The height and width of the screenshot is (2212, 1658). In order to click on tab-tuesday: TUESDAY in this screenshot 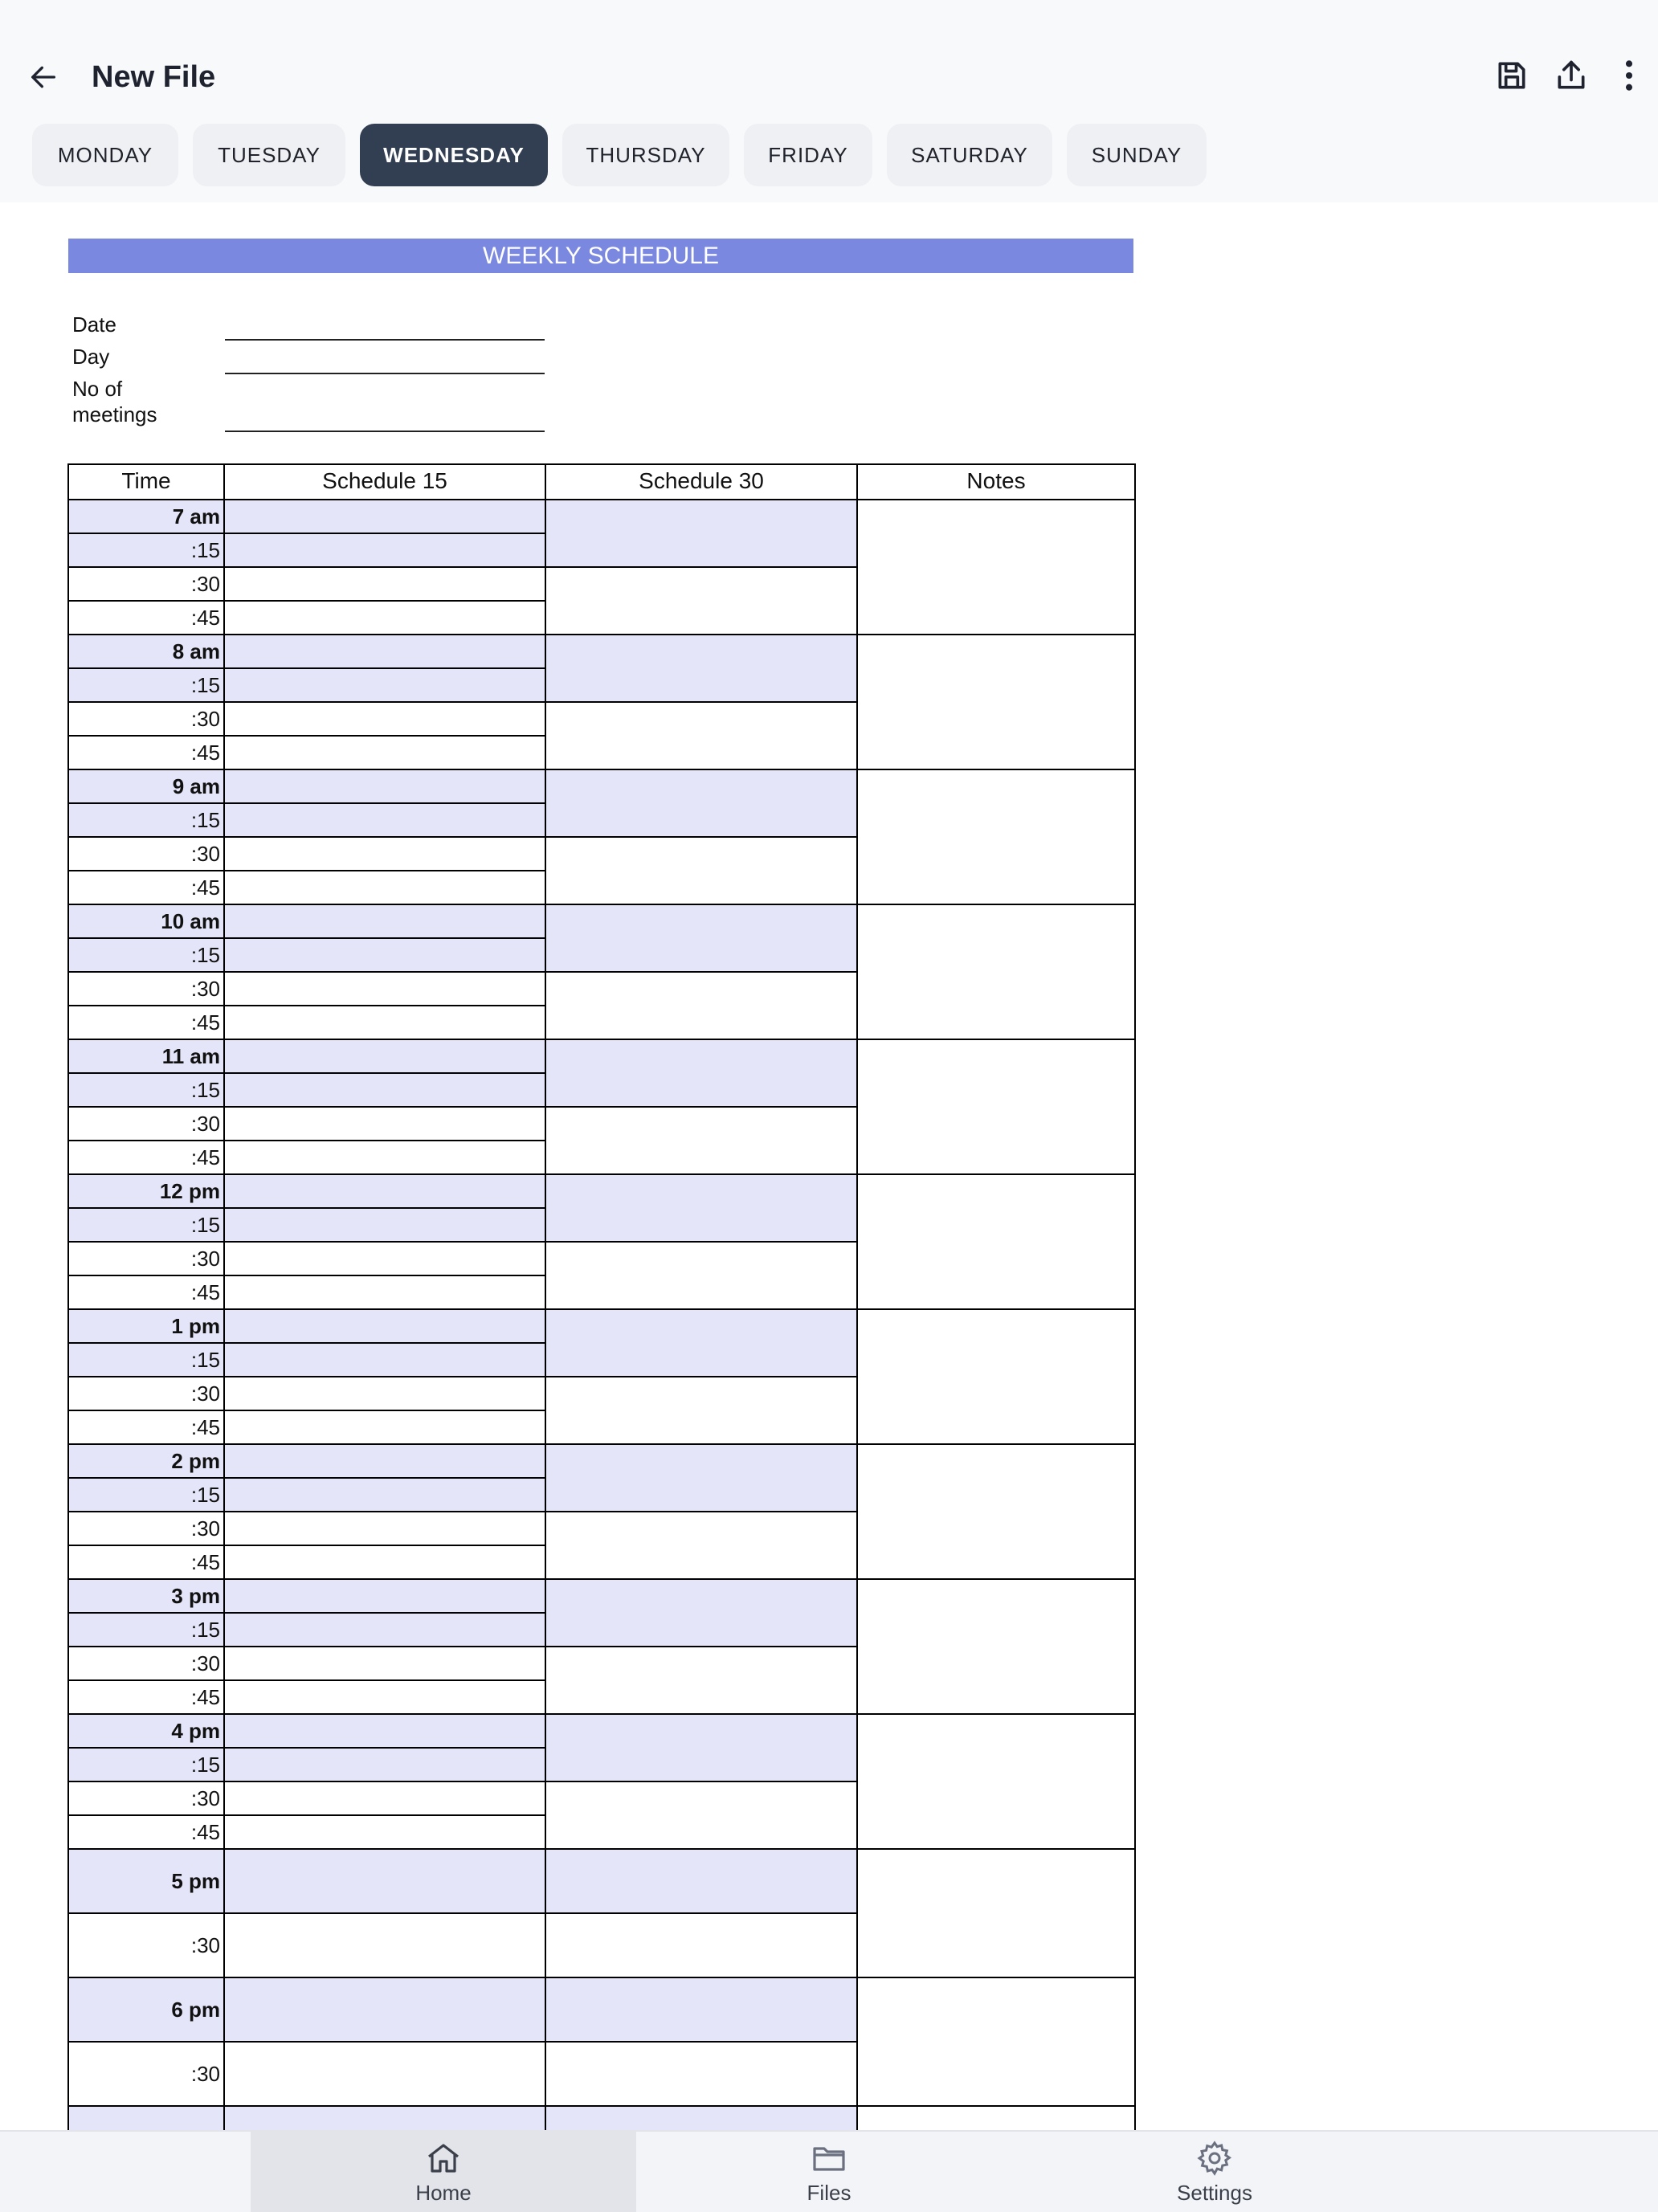, I will do `click(269, 155)`.